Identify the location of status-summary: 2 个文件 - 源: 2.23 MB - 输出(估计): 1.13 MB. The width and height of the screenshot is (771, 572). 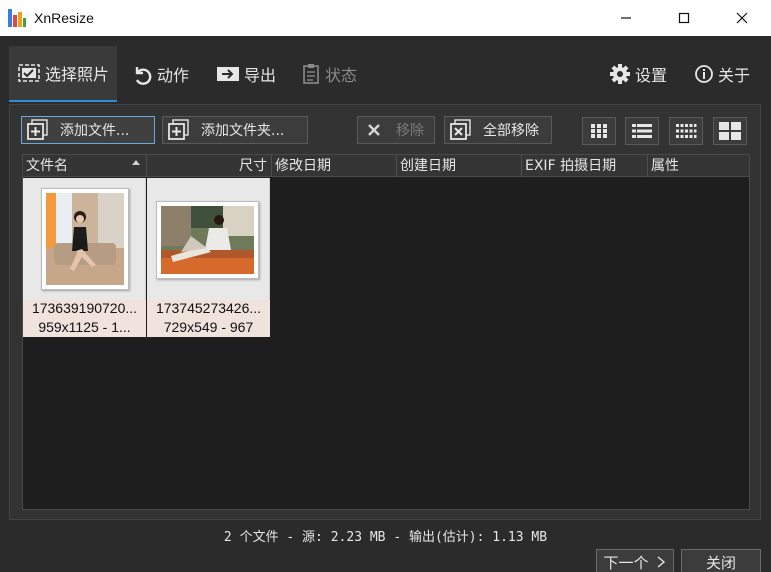
(385, 537).